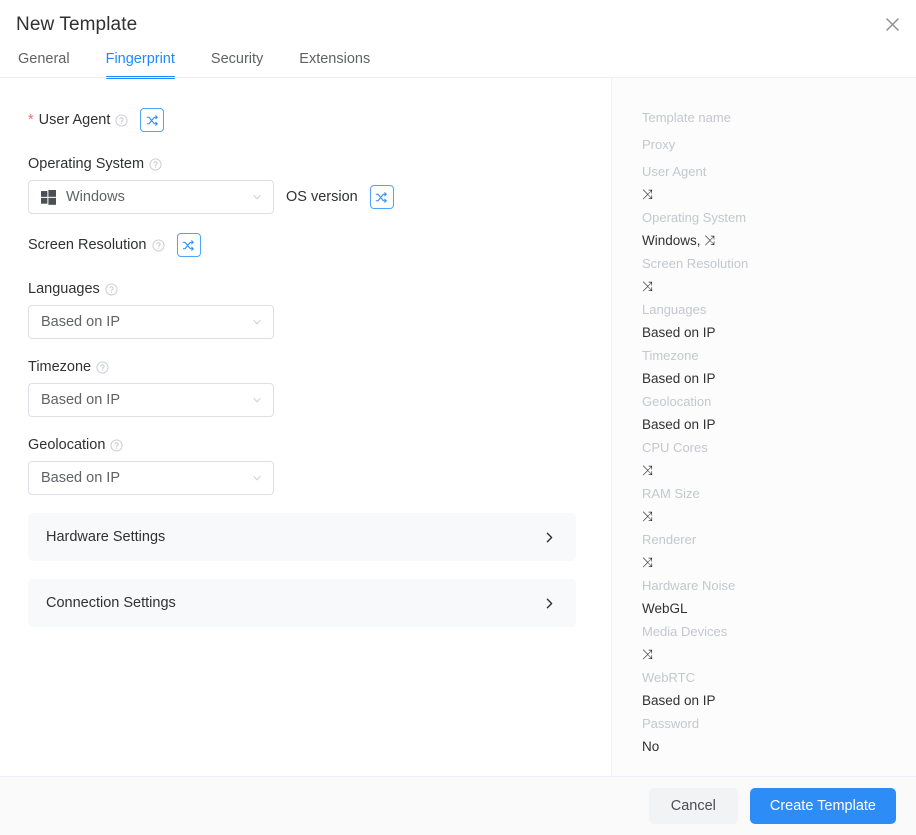  Describe the element at coordinates (779, 117) in the screenshot. I see `summary-row: Template name` at that location.